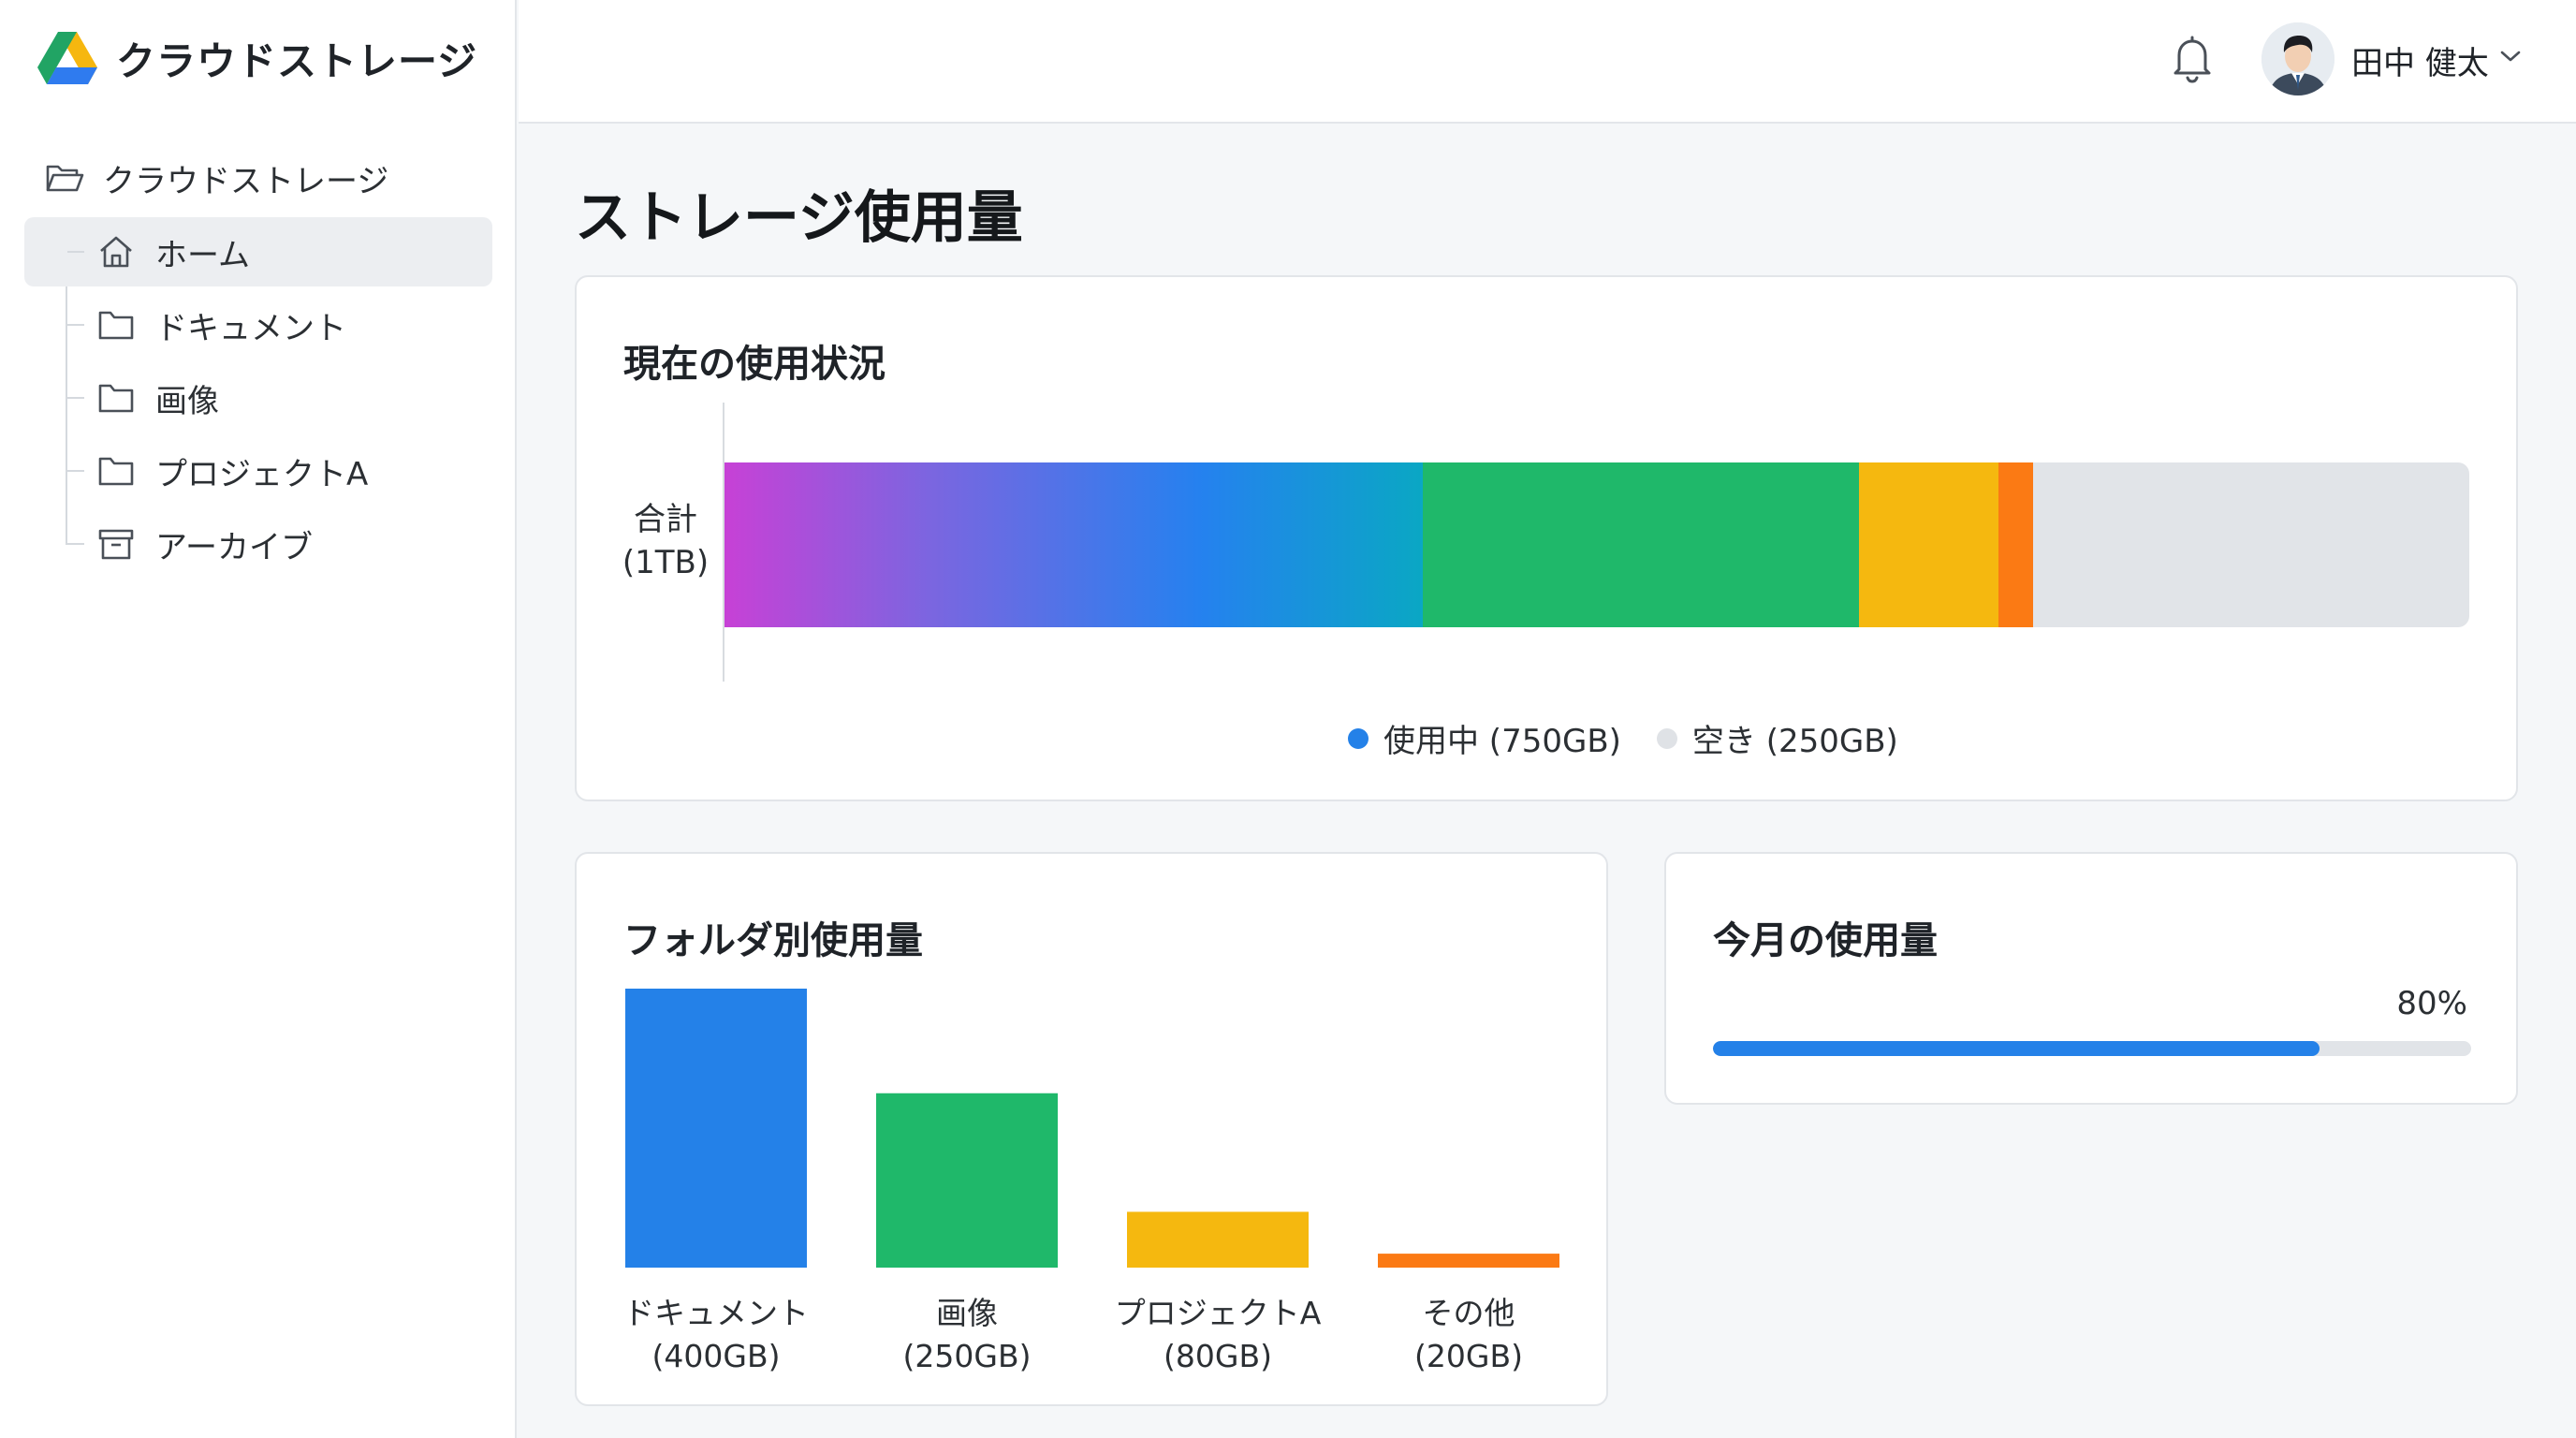 Image resolution: width=2576 pixels, height=1438 pixels. Describe the element at coordinates (716, 1356) in the screenshot. I see `bar-value-label: (400GB)` at that location.